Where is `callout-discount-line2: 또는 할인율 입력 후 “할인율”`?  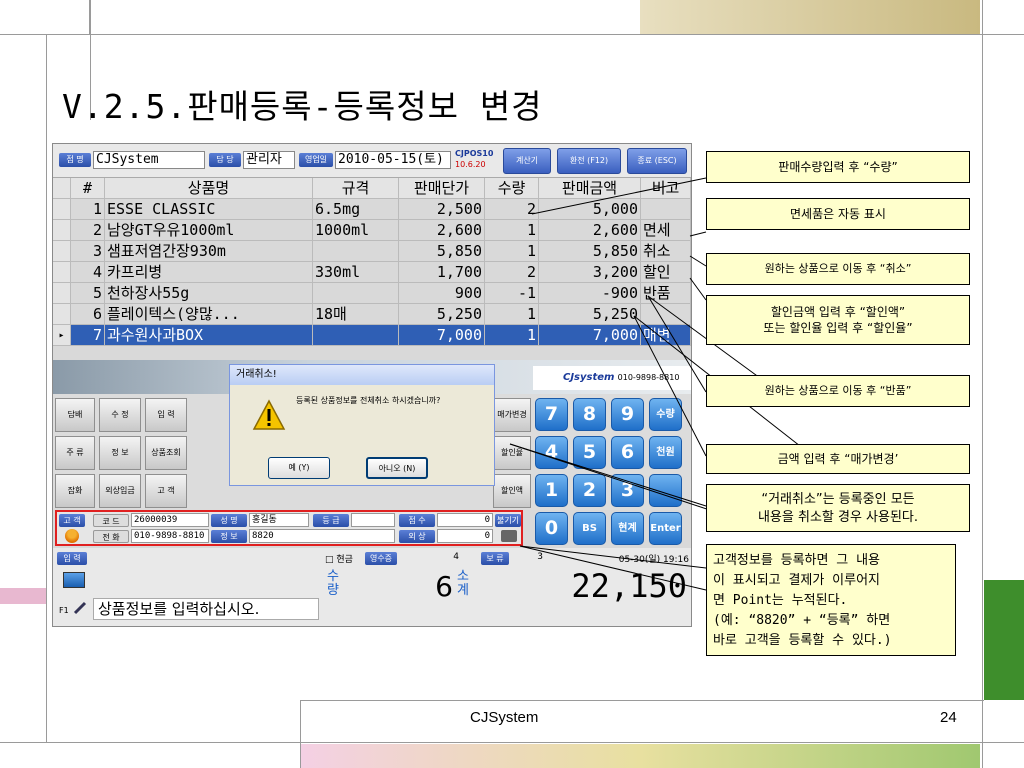 callout-discount-line2: 또는 할인율 입력 후 “할인율” is located at coordinates (838, 328).